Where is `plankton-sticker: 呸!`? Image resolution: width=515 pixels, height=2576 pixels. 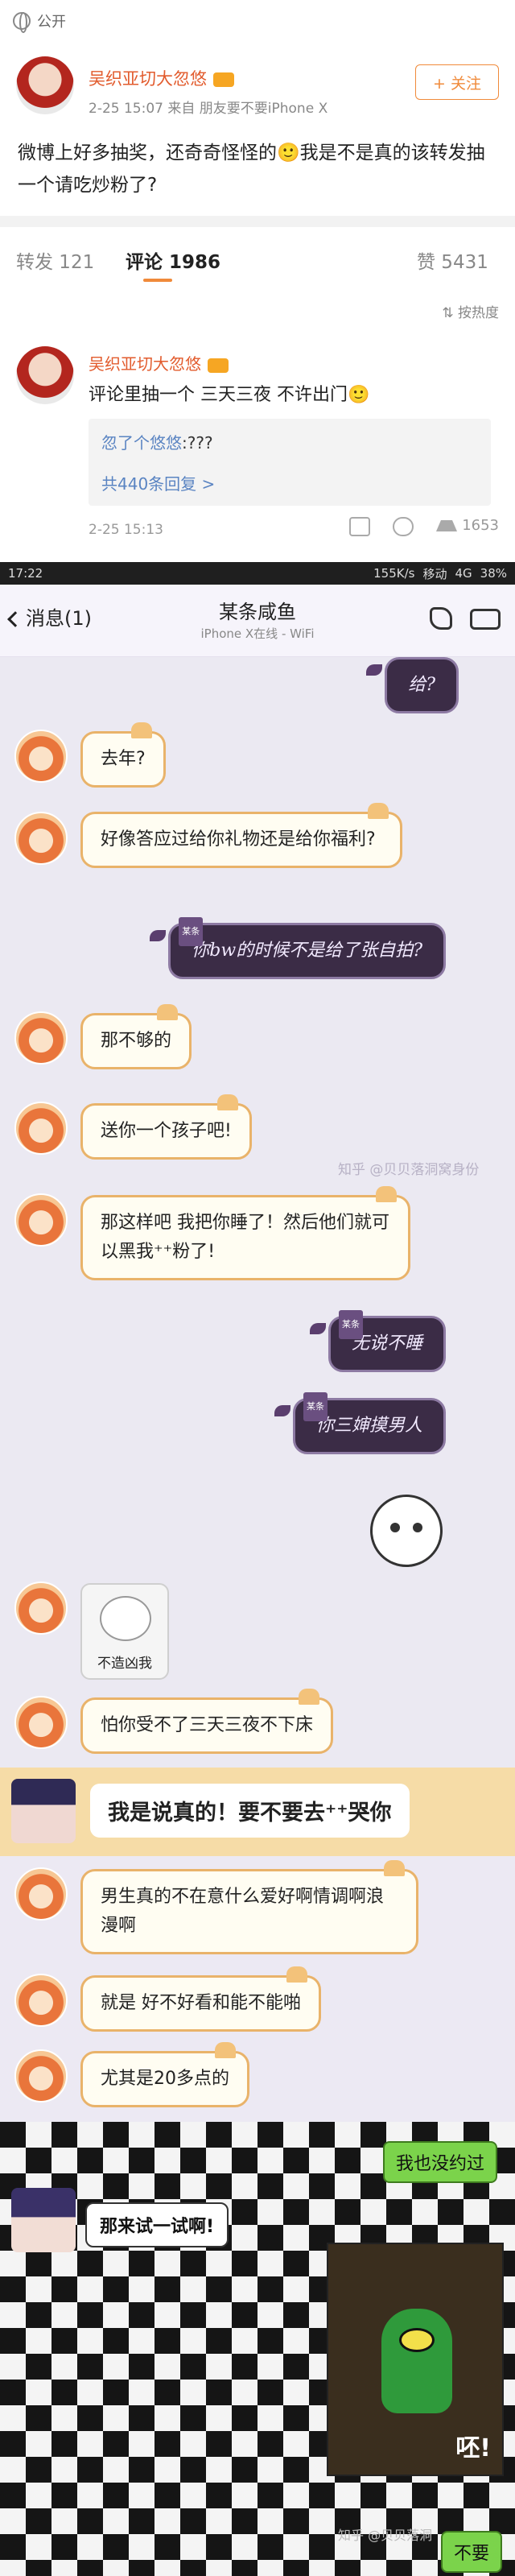
plankton-sticker: 呸! is located at coordinates (415, 2359).